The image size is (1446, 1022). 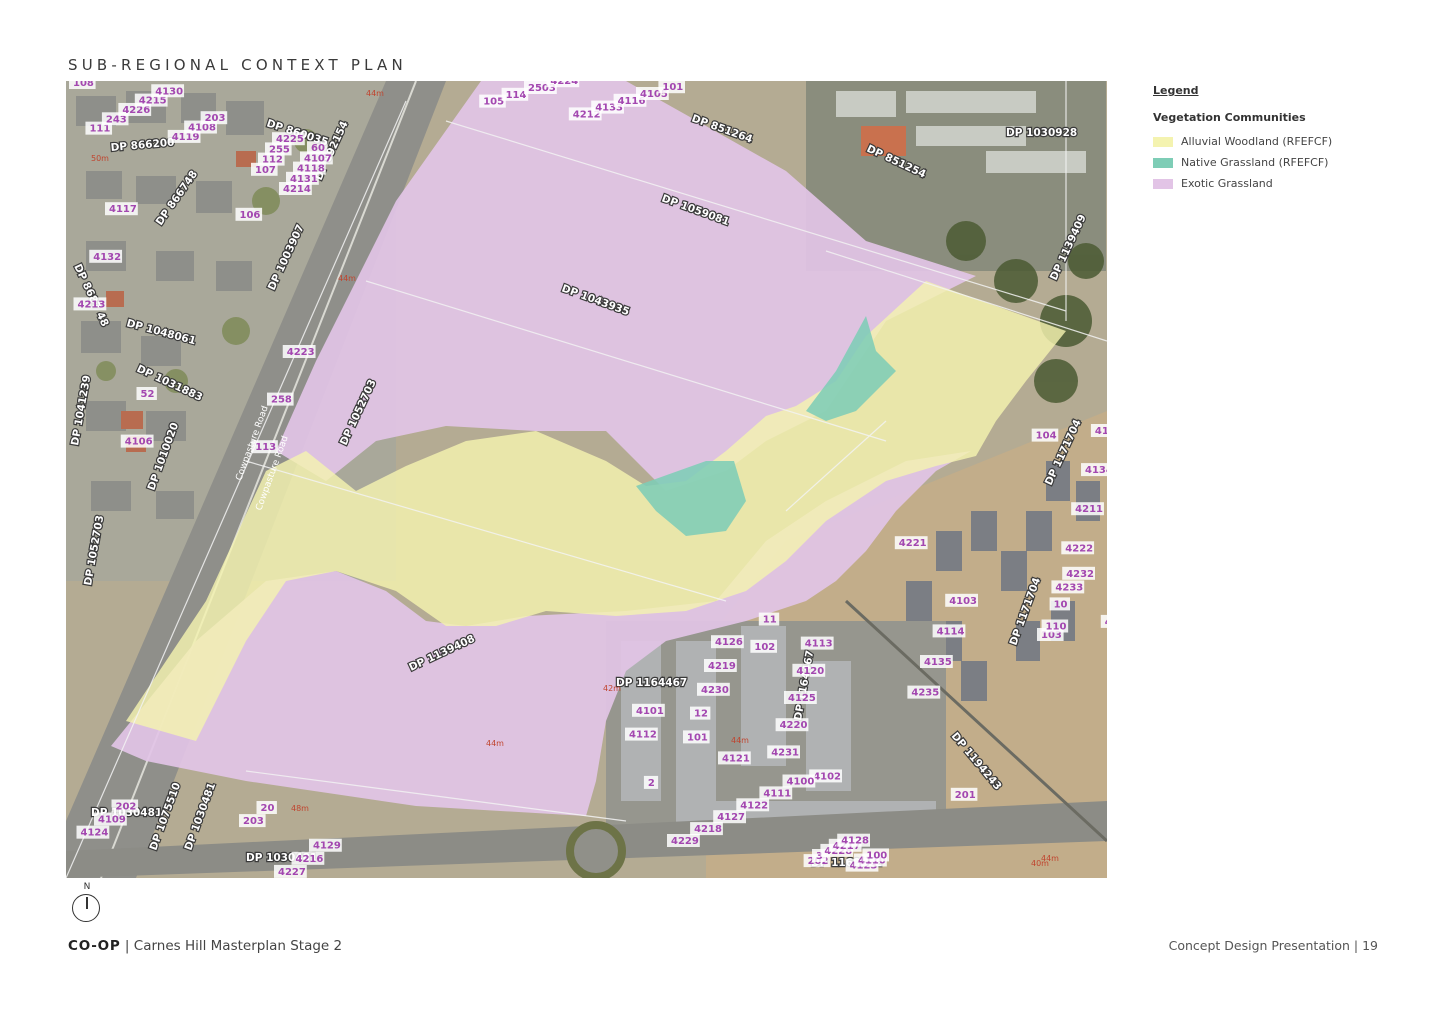 I want to click on lot-number: 106, so click(x=250, y=215).